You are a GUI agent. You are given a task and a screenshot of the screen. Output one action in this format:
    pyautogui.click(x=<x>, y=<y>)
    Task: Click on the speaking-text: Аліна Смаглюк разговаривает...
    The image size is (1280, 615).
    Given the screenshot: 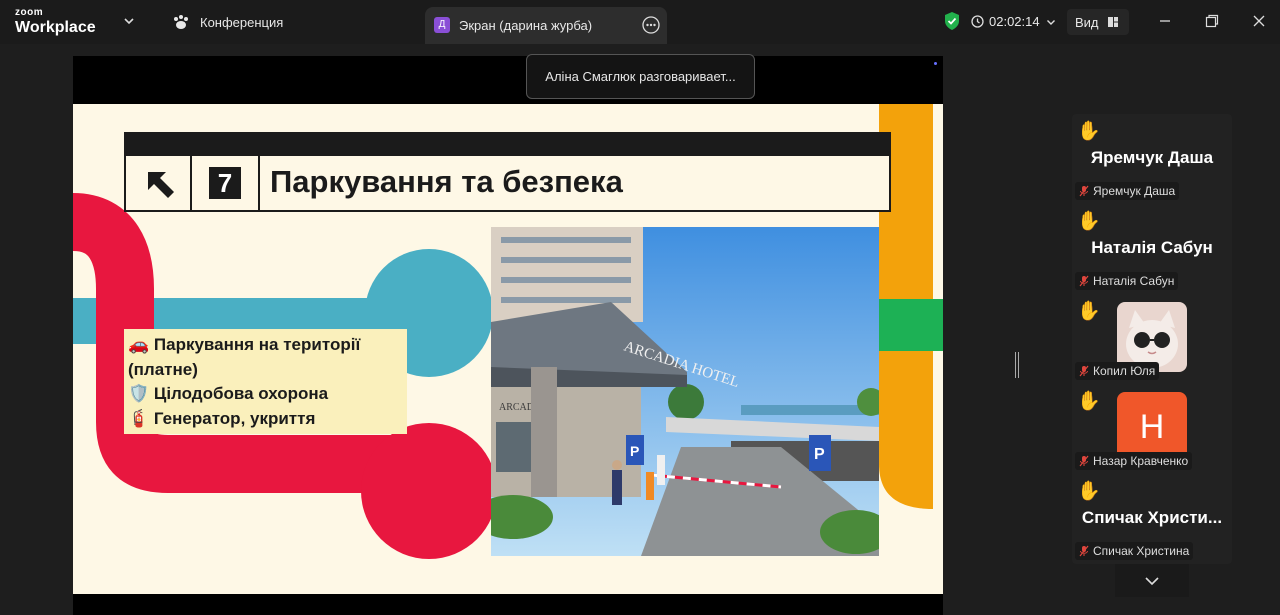 What is the action you would take?
    pyautogui.click(x=640, y=76)
    